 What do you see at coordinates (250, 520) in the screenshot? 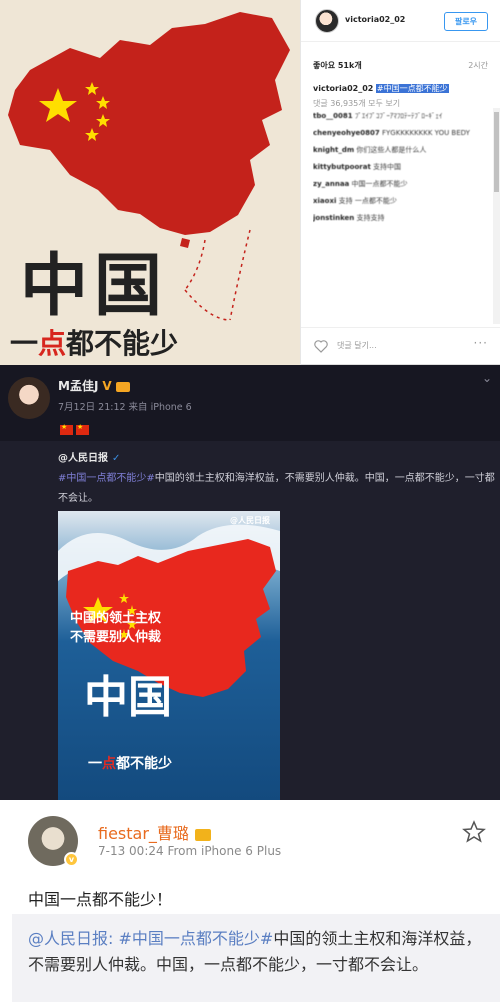
I see `people-daily-logo: @人民日报` at bounding box center [250, 520].